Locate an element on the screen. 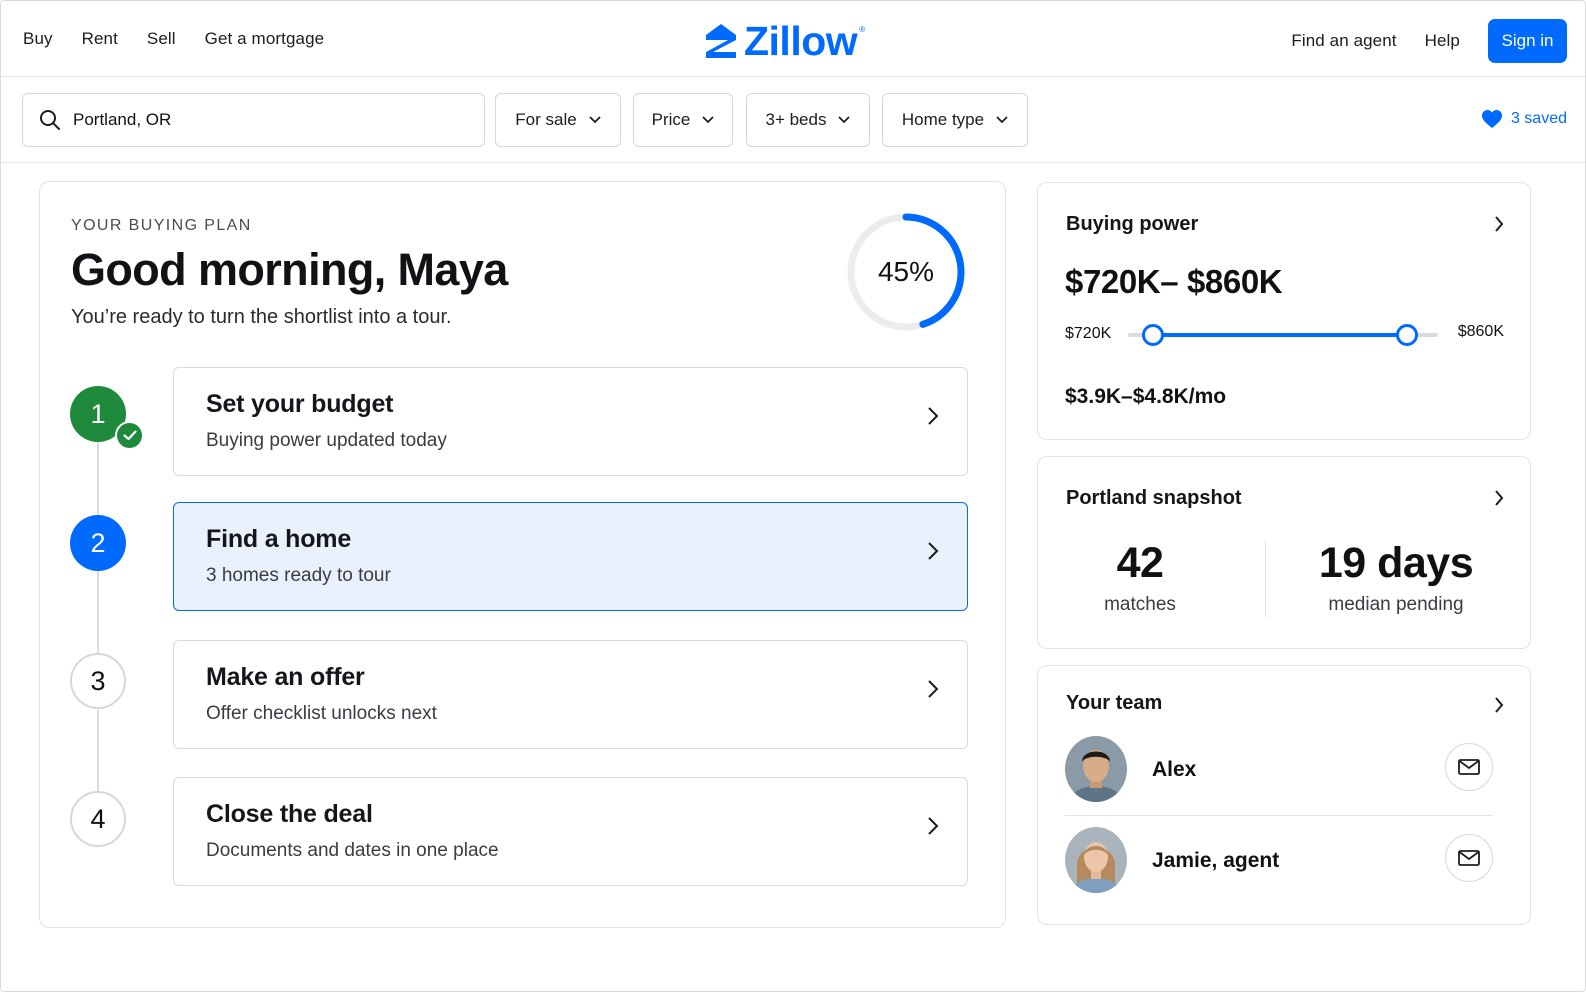 The width and height of the screenshot is (1586, 992). price-label: Price is located at coordinates (671, 119).